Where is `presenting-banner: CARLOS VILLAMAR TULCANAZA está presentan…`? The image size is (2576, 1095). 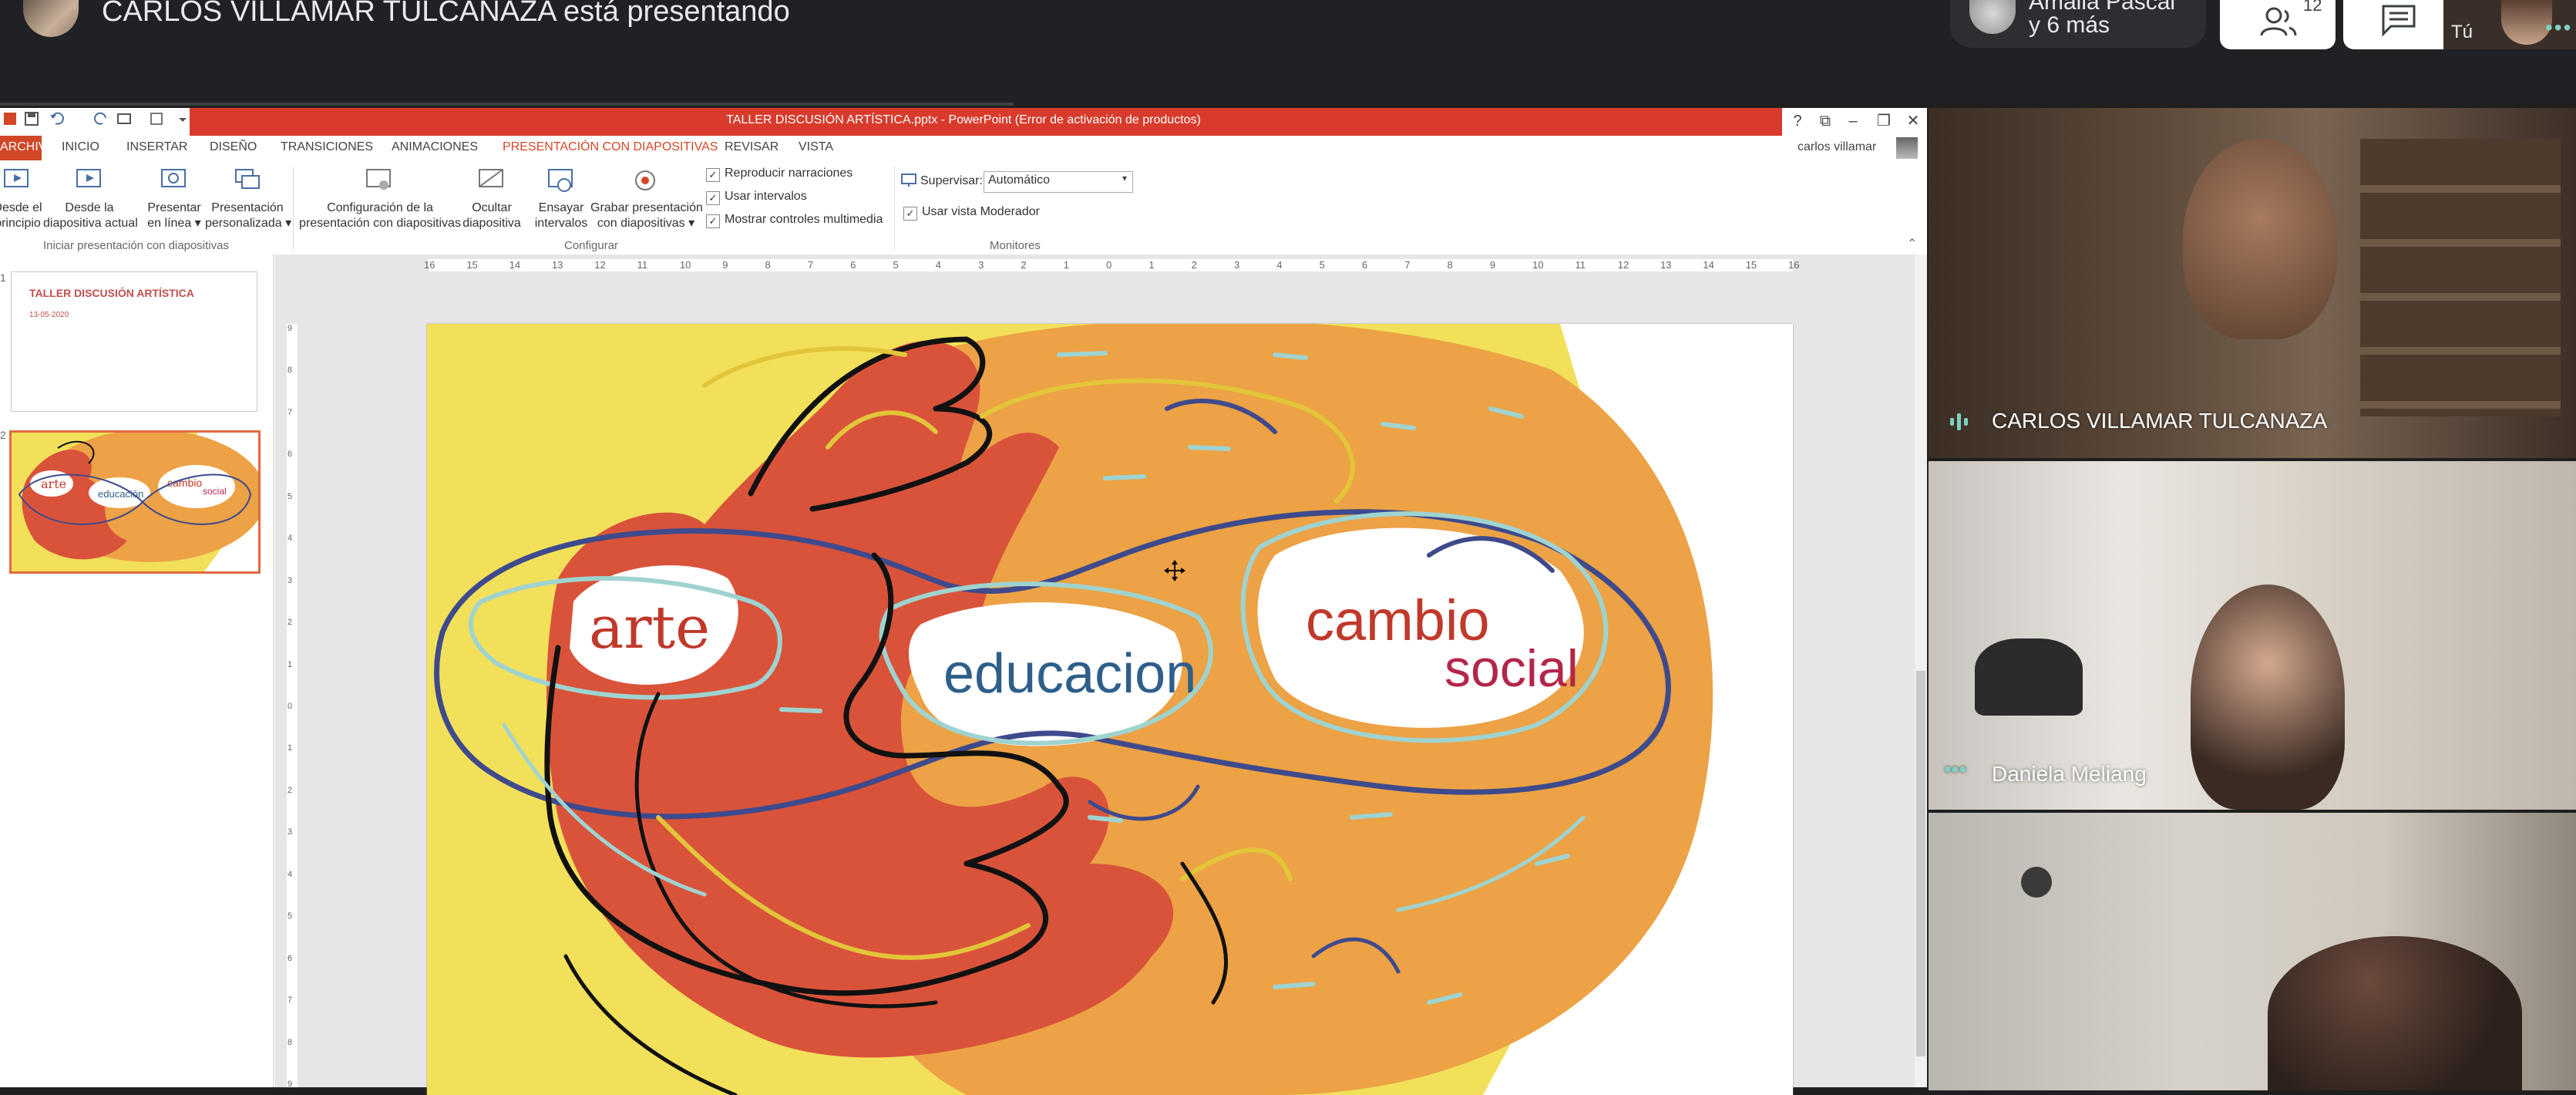 presenting-banner: CARLOS VILLAMAR TULCANAZA está presentan… is located at coordinates (446, 14).